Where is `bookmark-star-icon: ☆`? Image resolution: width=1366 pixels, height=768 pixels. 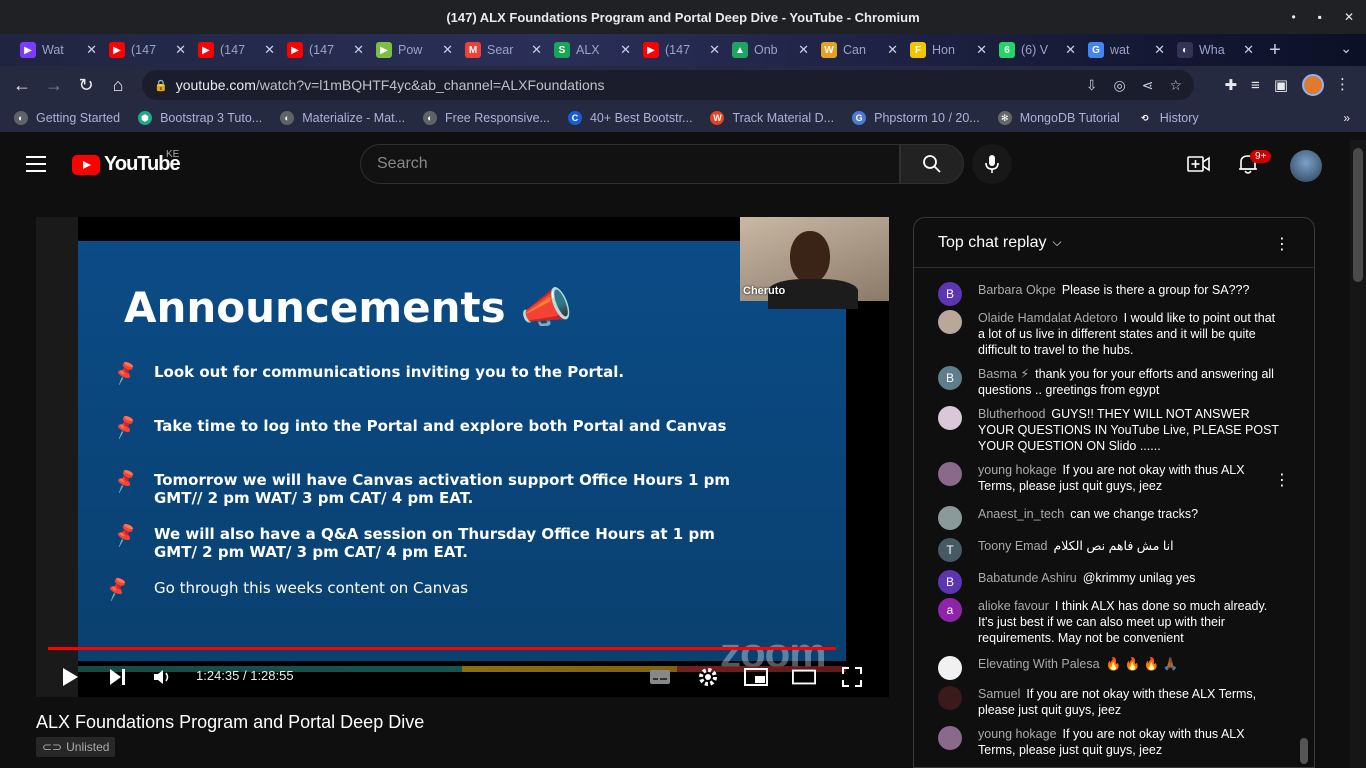 bookmark-star-icon: ☆ is located at coordinates (1175, 85).